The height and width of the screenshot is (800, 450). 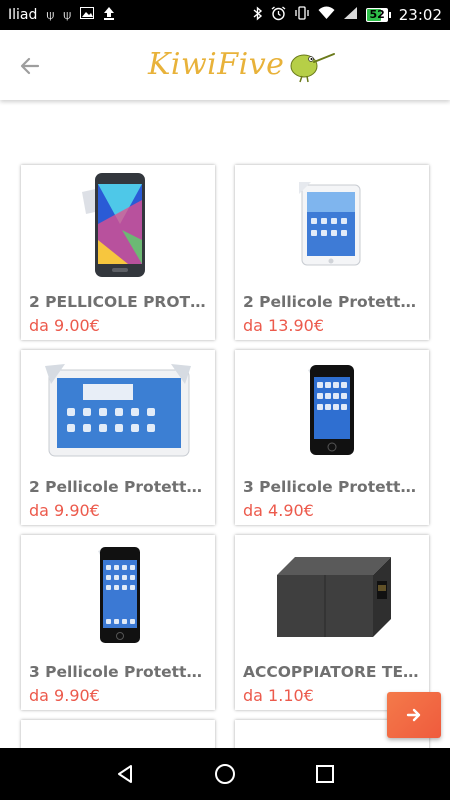 What do you see at coordinates (326, 15) in the screenshot?
I see `wifi-icon` at bounding box center [326, 15].